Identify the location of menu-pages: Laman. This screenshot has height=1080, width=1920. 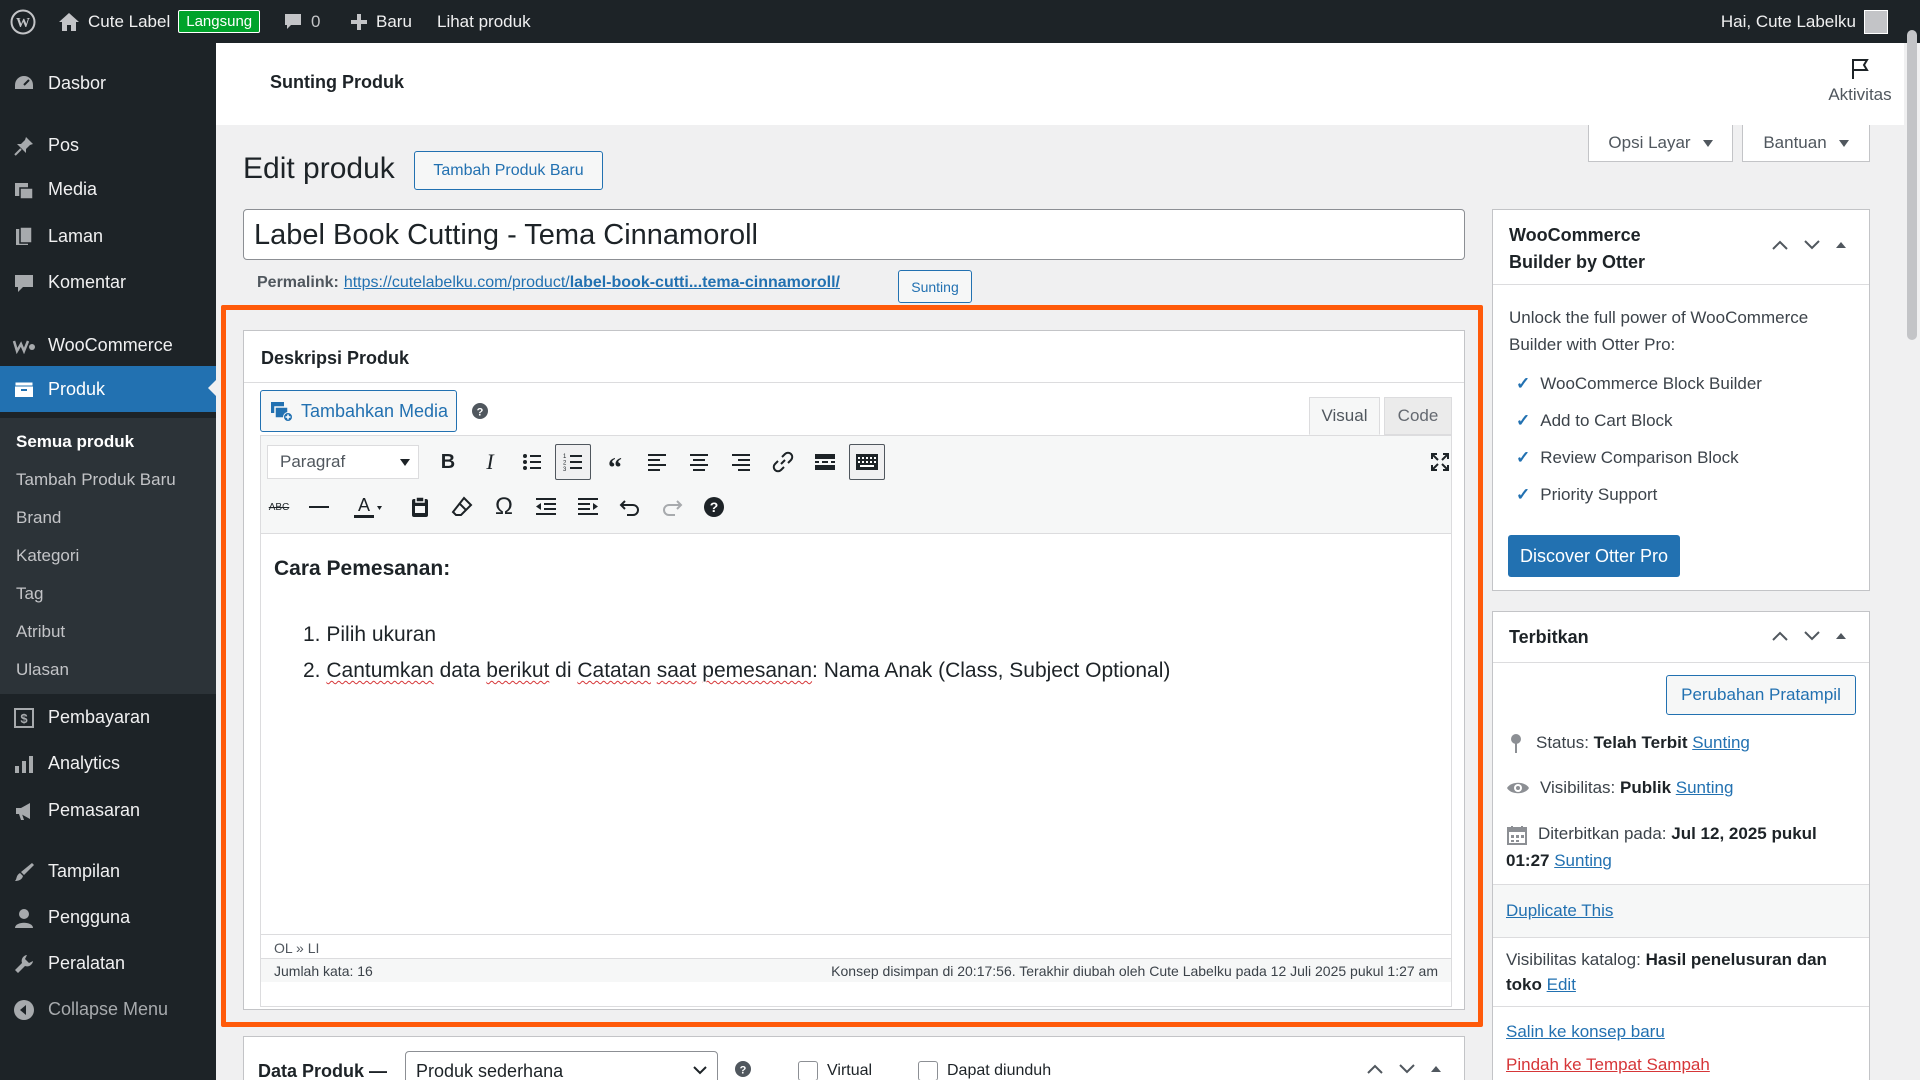
(108, 236).